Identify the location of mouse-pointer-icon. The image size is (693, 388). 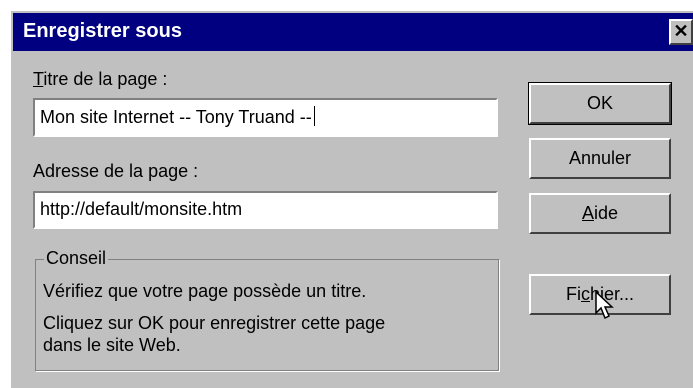
(604, 305).